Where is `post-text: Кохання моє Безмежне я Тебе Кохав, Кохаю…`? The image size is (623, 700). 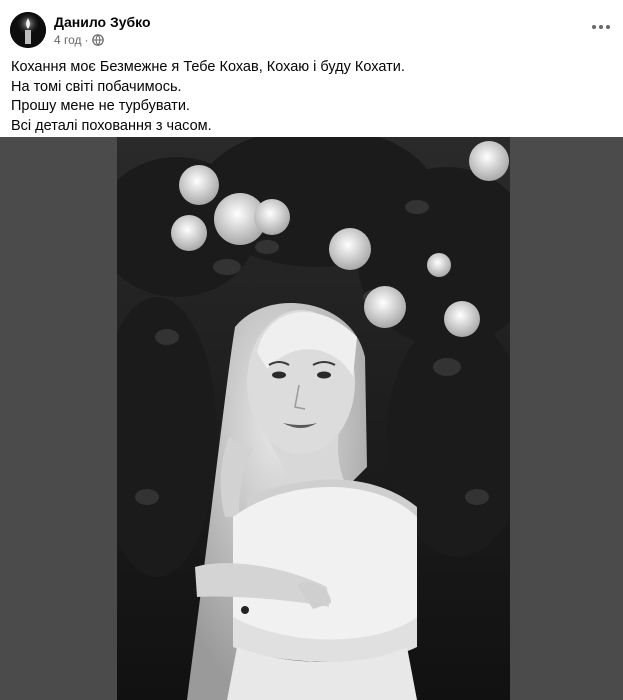 post-text: Кохання моє Безмежне я Тебе Кохав, Кохаю… is located at coordinates (311, 97).